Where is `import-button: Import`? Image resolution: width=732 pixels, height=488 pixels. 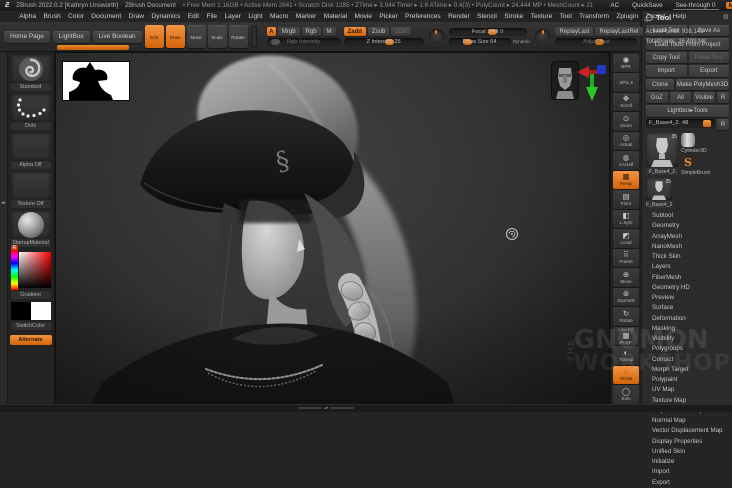
import-button: Import is located at coordinates (666, 71).